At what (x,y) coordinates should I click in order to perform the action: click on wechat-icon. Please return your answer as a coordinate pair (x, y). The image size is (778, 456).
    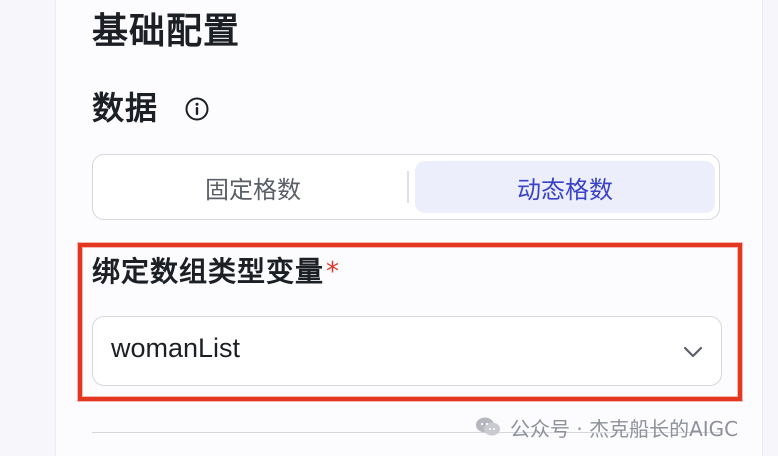
    Looking at the image, I should click on (488, 426).